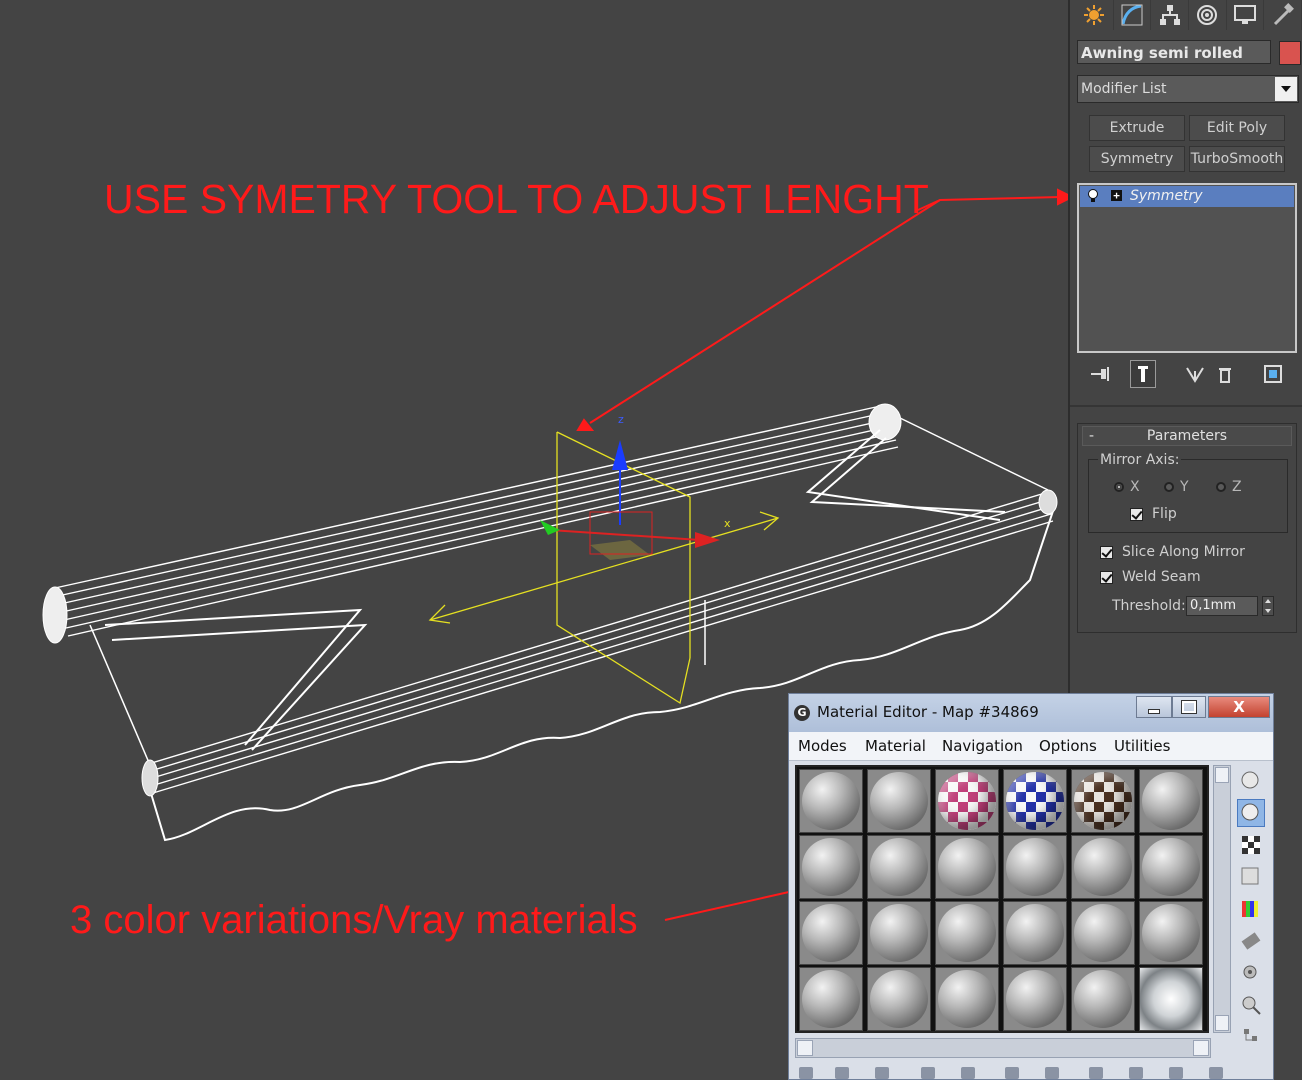 The width and height of the screenshot is (1302, 1080). What do you see at coordinates (1140, 460) in the screenshot?
I see `mirror-axis-label: Mirror Axis:` at bounding box center [1140, 460].